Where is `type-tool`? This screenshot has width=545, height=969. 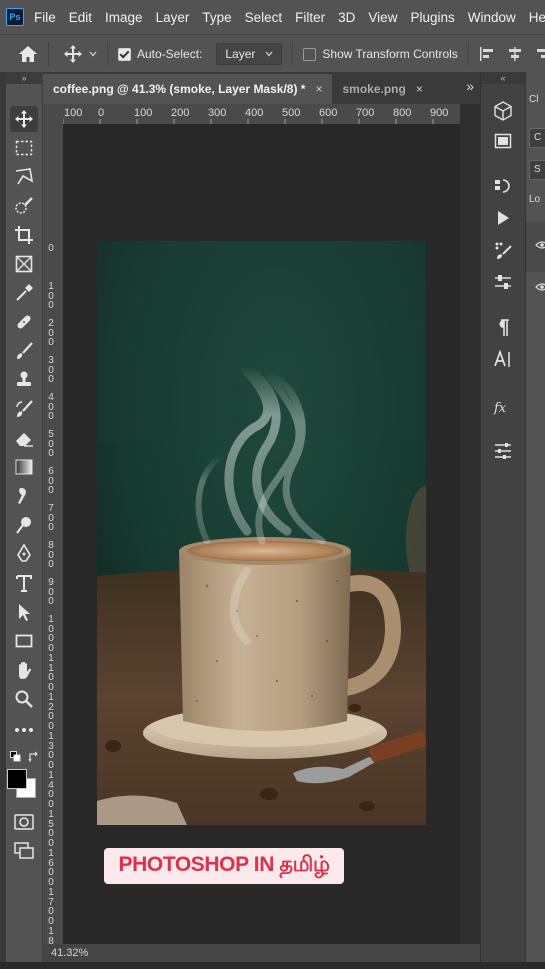 type-tool is located at coordinates (24, 583).